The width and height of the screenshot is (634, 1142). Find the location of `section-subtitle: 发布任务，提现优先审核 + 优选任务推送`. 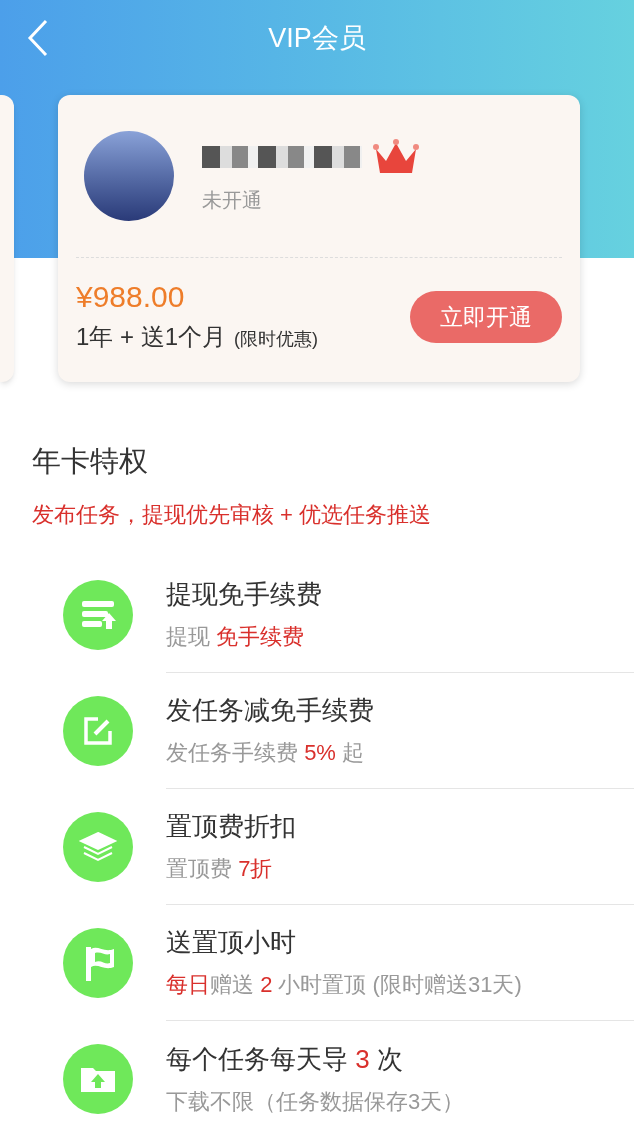

section-subtitle: 发布任务，提现优先审核 + 优选任务推送 is located at coordinates (232, 514).